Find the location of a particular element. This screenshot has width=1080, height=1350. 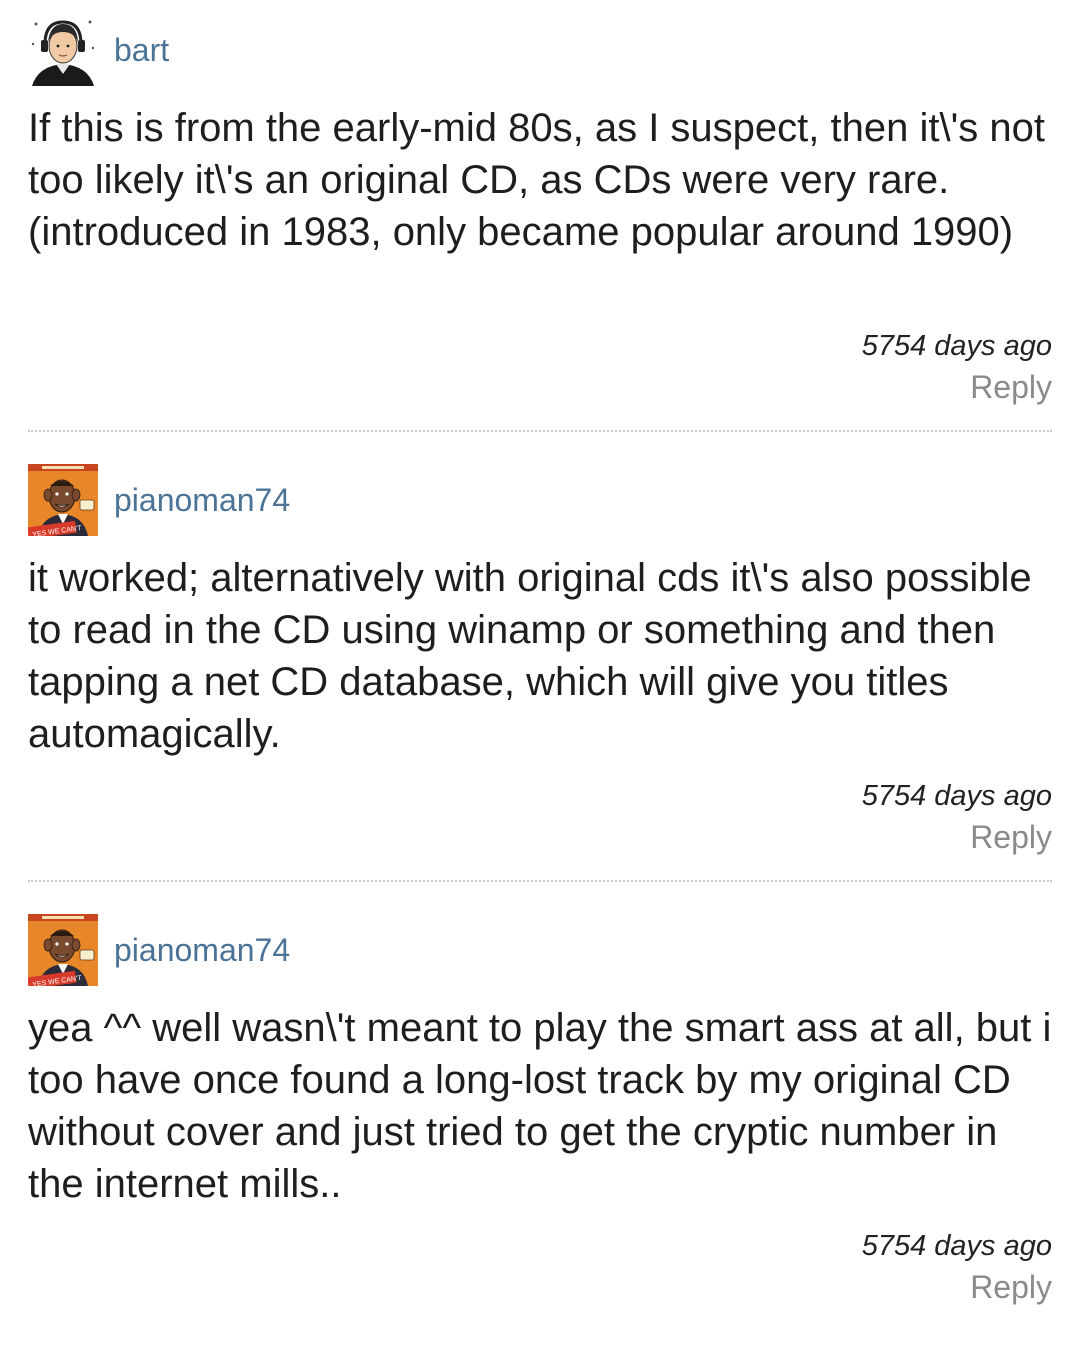

avatar is located at coordinates (63, 50).